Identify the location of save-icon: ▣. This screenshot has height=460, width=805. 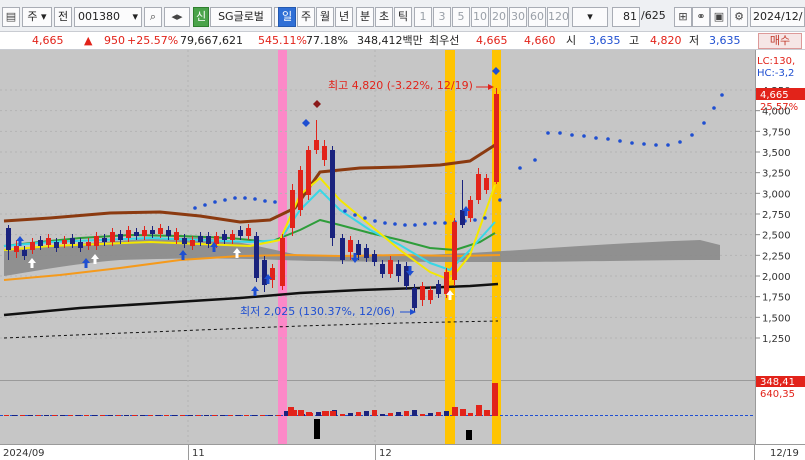
(719, 17).